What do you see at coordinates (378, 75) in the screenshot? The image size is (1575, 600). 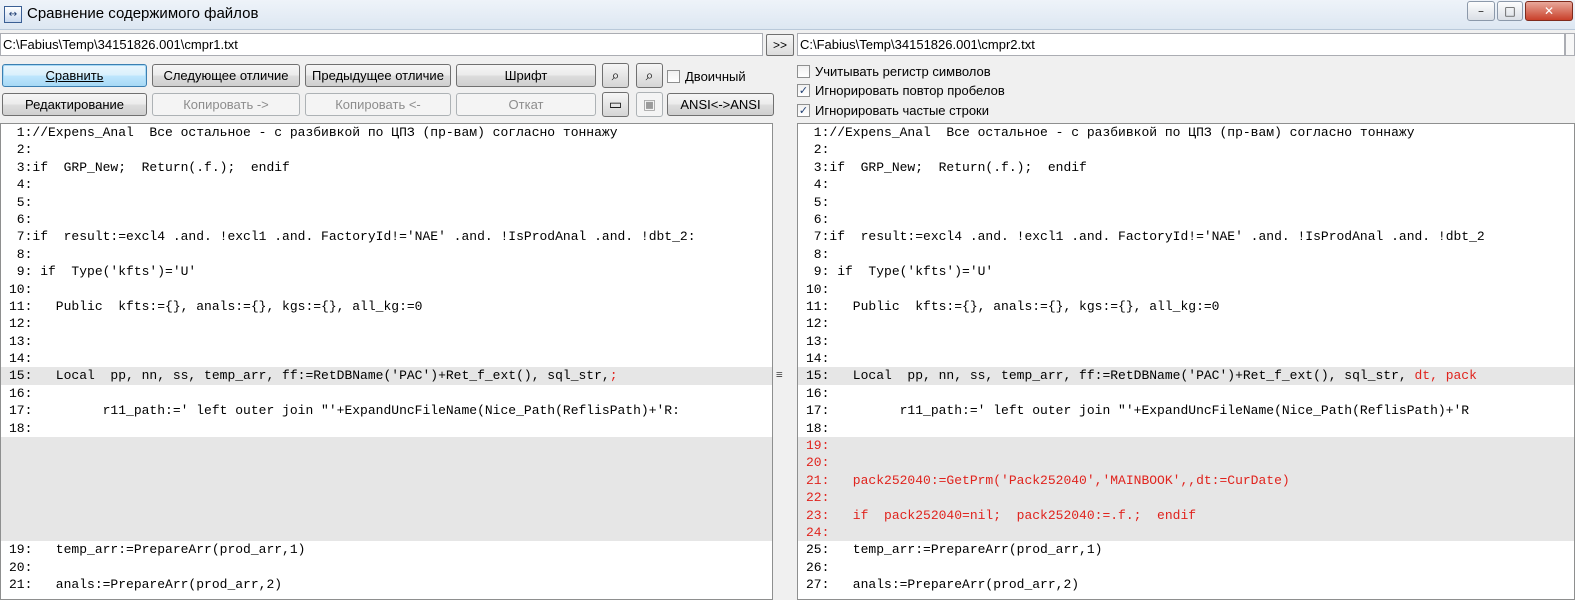 I see `prev-diff-button: Предыдущее отличие` at bounding box center [378, 75].